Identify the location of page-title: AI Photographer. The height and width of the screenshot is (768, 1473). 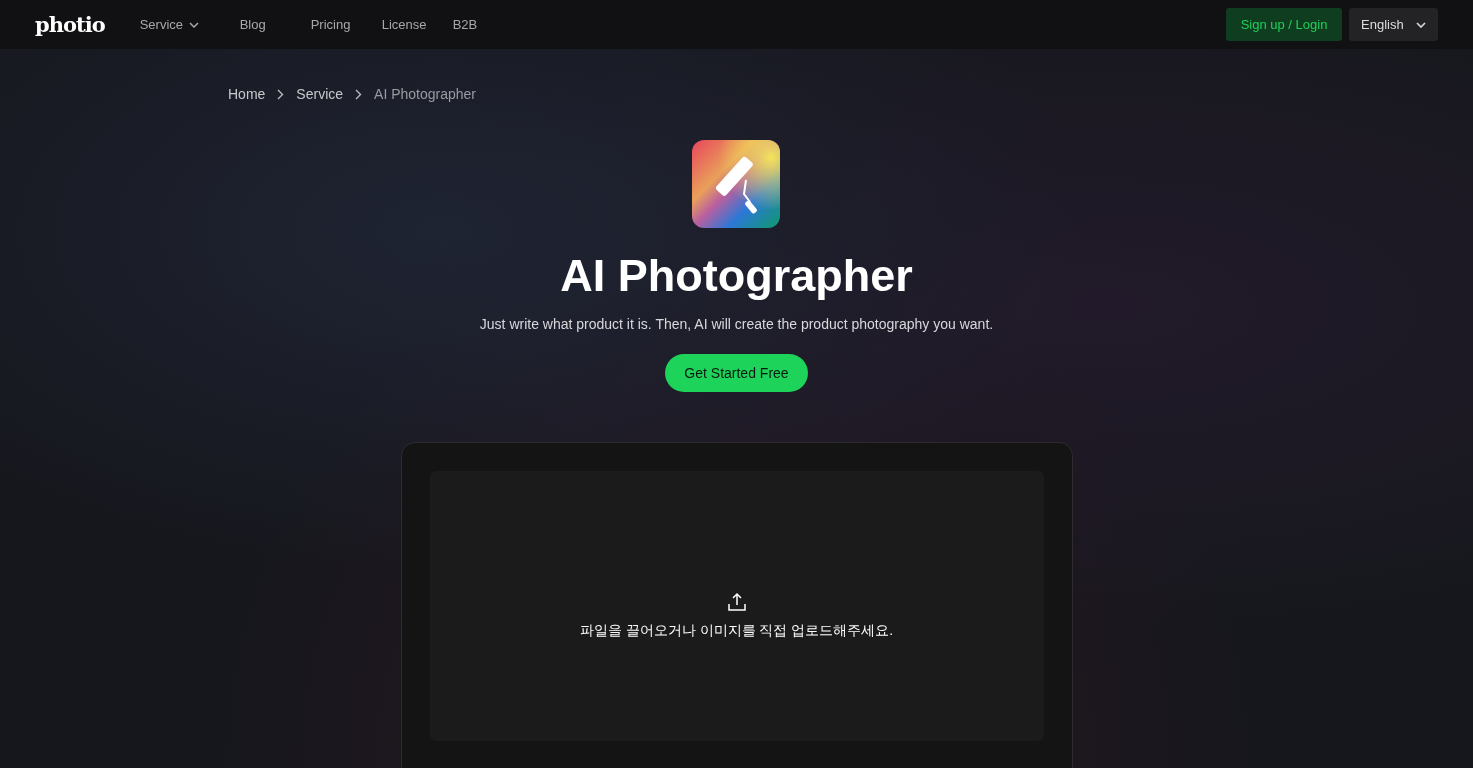
(736, 276).